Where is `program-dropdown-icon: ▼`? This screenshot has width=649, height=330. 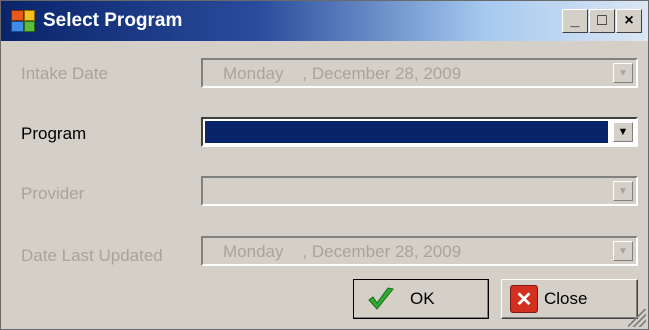
program-dropdown-icon: ▼ is located at coordinates (623, 132).